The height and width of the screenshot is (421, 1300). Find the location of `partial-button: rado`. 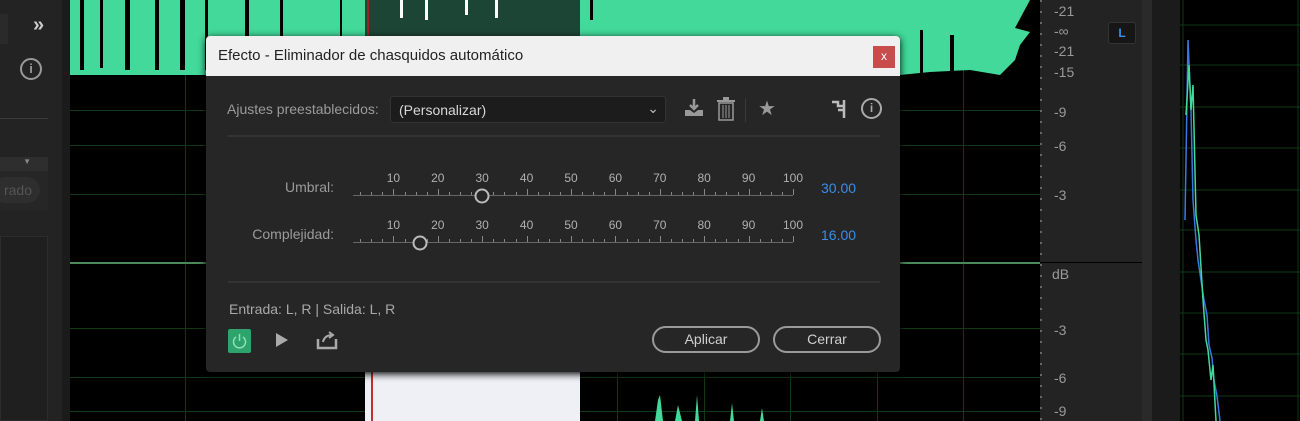

partial-button: rado is located at coordinates (20, 190).